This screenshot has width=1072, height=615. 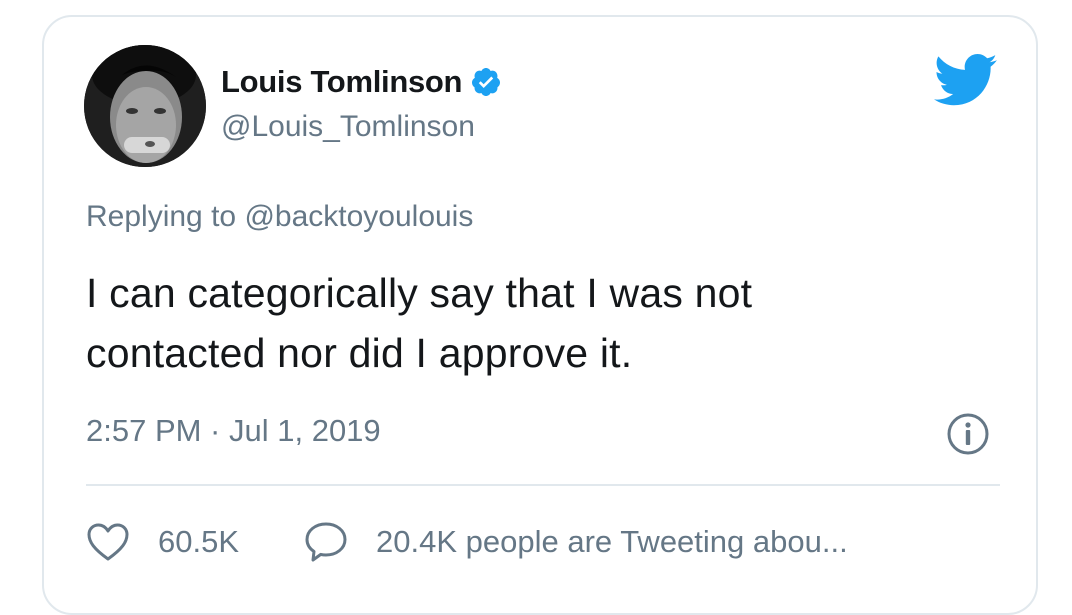 What do you see at coordinates (359, 353) in the screenshot?
I see `tweet-text-line: contacted nor did I approve it.` at bounding box center [359, 353].